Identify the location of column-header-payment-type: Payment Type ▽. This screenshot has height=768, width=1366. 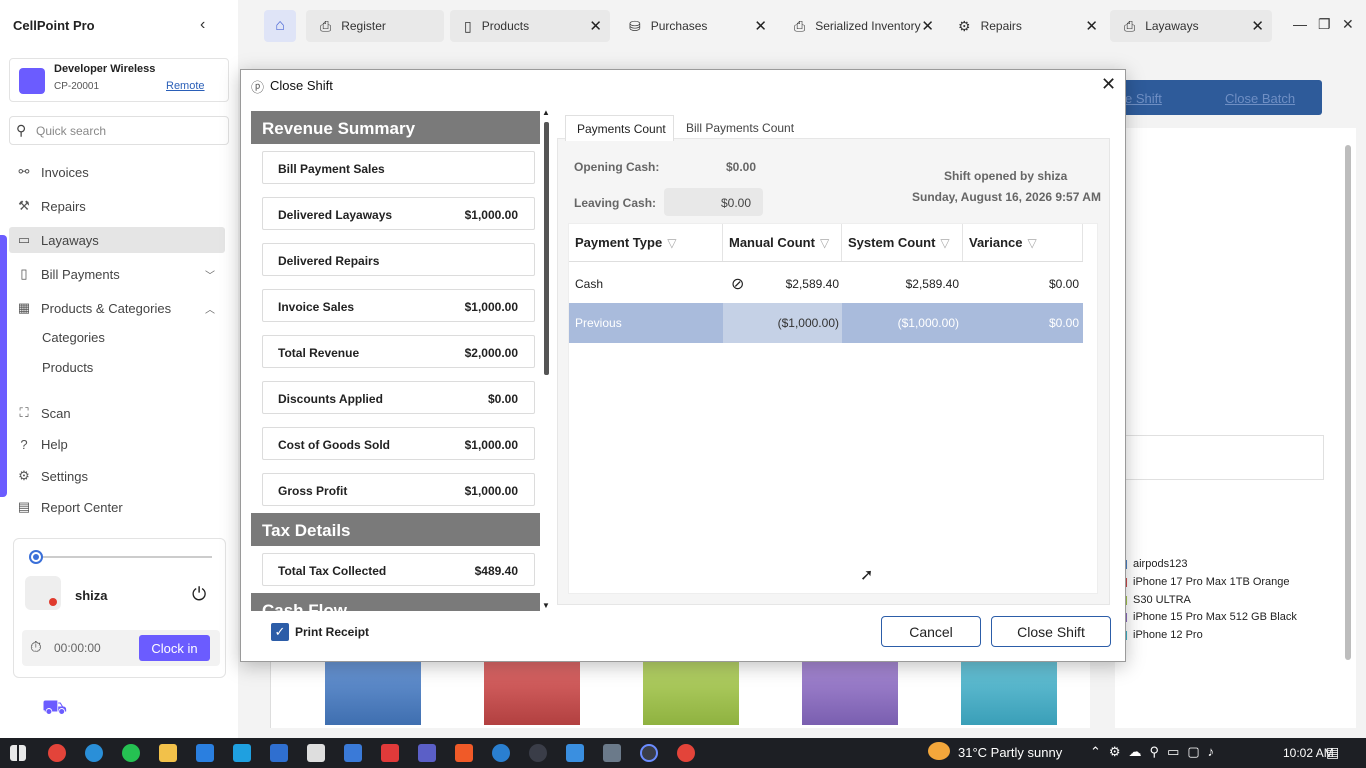
(646, 242).